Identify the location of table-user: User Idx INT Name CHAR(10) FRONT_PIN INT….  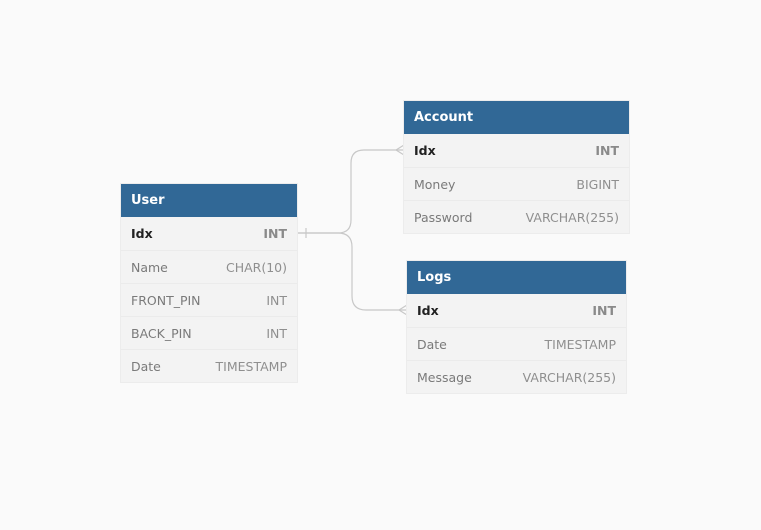
(209, 283).